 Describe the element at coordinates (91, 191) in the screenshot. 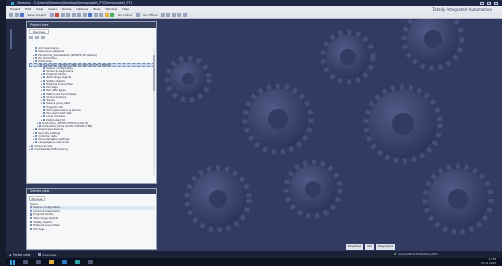

I see `details-view-header: Details view` at that location.